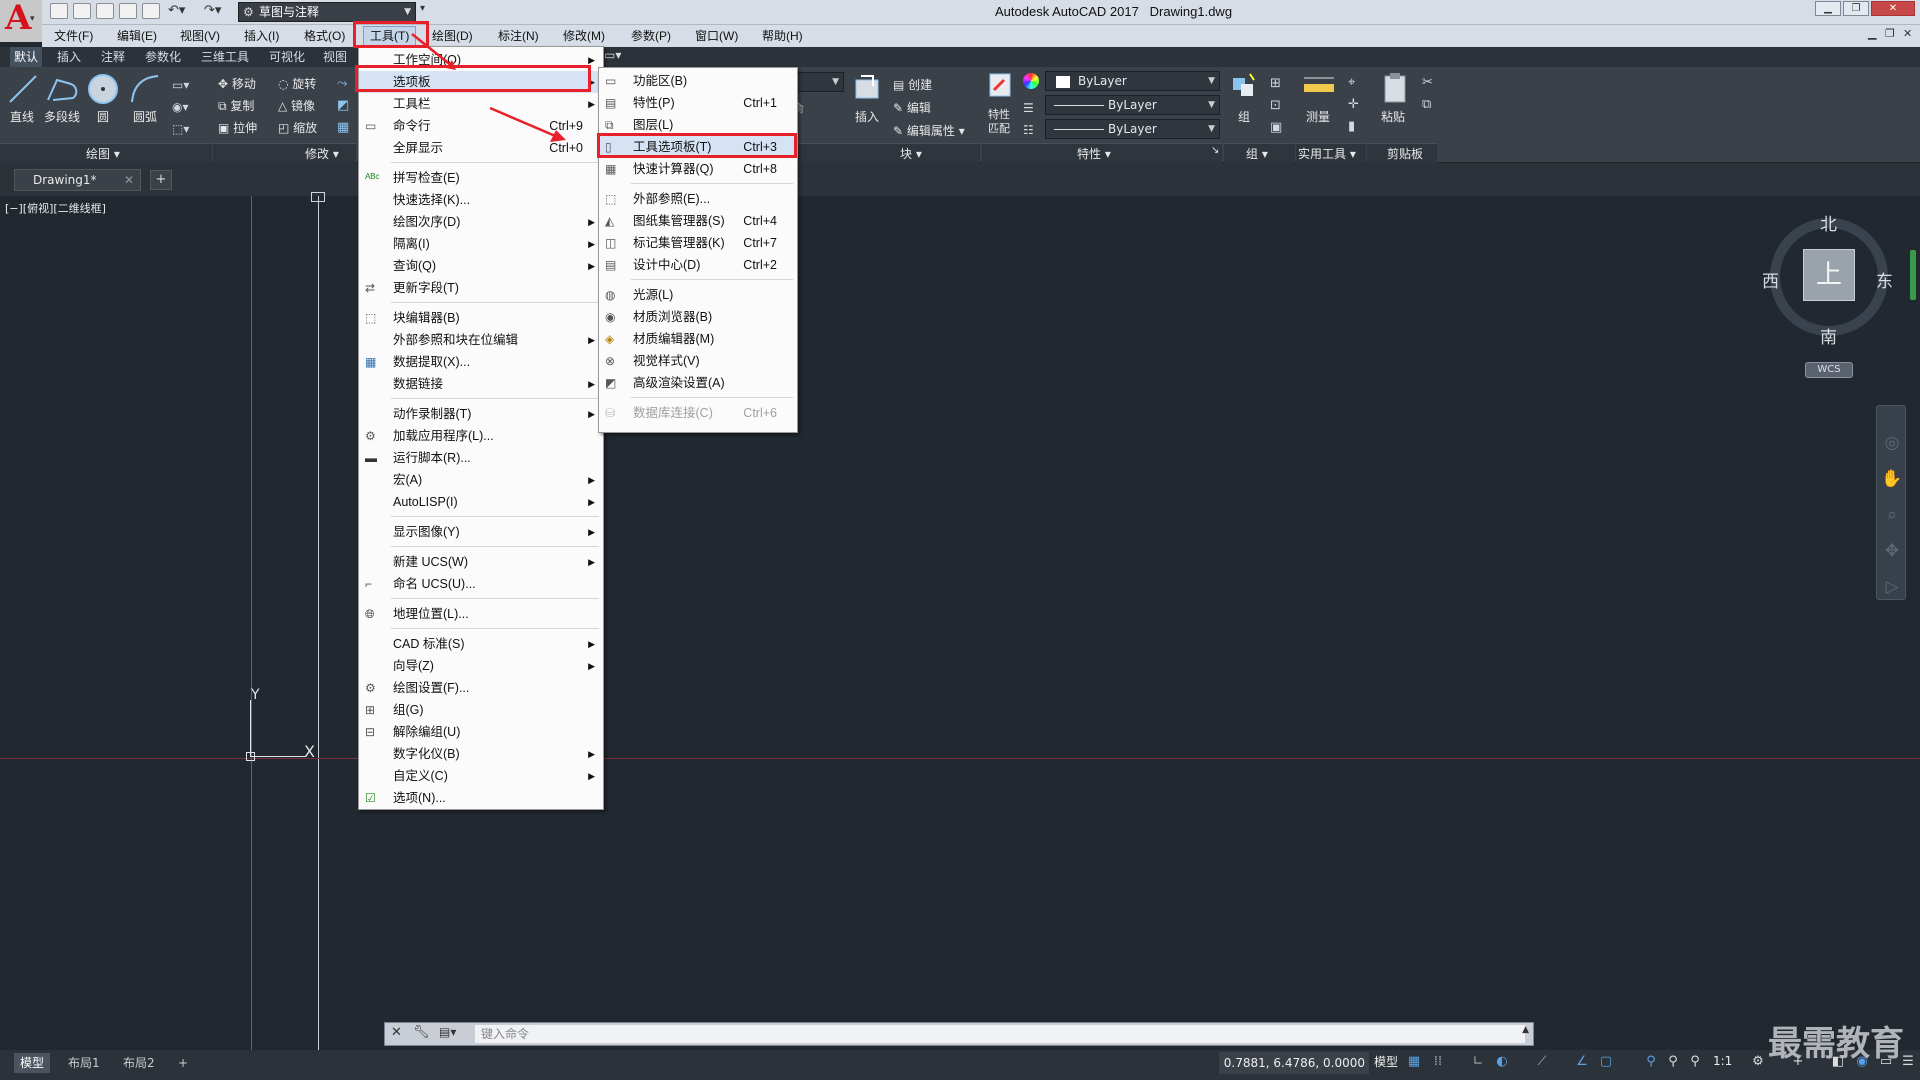 The image size is (1920, 1080). I want to click on ribbon-minimize-icon: ▭▾, so click(612, 55).